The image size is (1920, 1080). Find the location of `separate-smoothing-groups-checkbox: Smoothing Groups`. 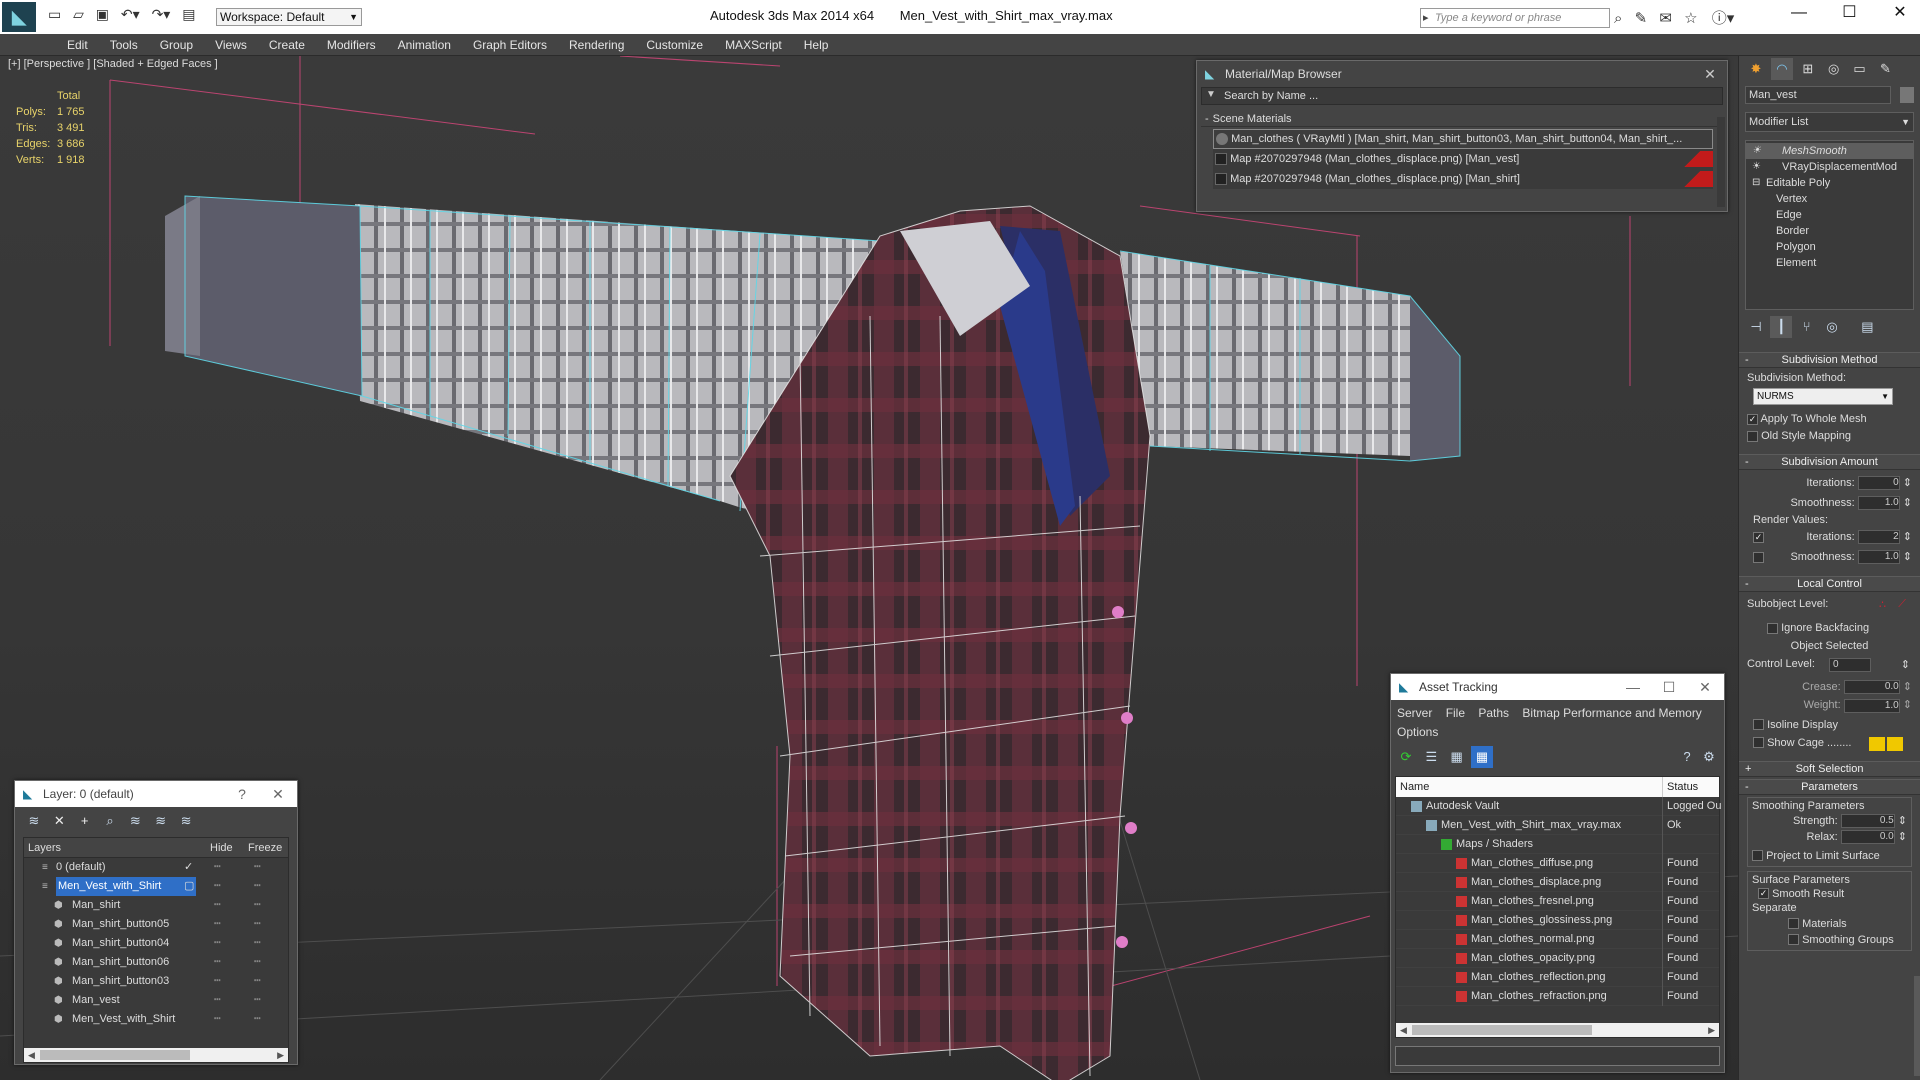

separate-smoothing-groups-checkbox: Smoothing Groups is located at coordinates (1847, 940).